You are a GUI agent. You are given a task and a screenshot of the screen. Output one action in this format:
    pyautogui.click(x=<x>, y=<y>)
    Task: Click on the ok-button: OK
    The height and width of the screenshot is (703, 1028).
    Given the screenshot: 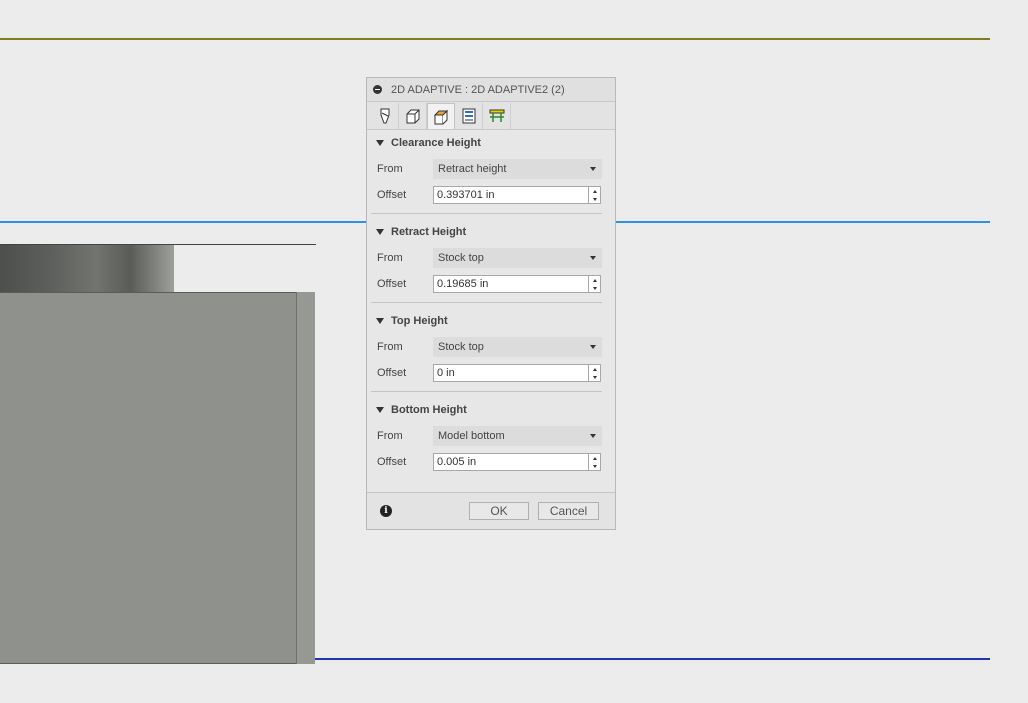 What is the action you would take?
    pyautogui.click(x=499, y=511)
    